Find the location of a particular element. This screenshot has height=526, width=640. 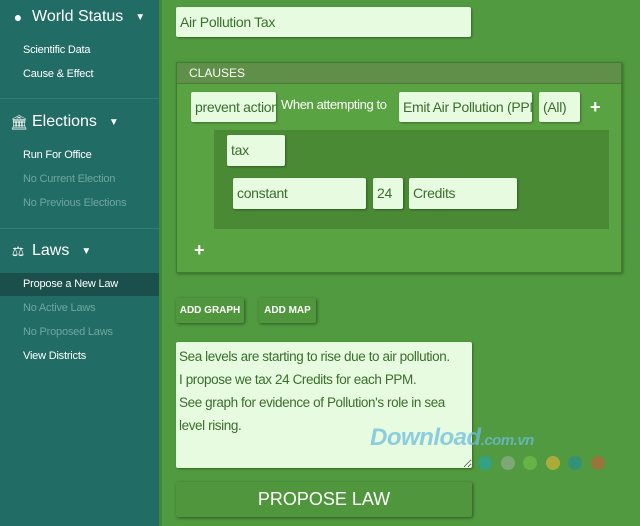

effect-select: tax is located at coordinates (256, 150).